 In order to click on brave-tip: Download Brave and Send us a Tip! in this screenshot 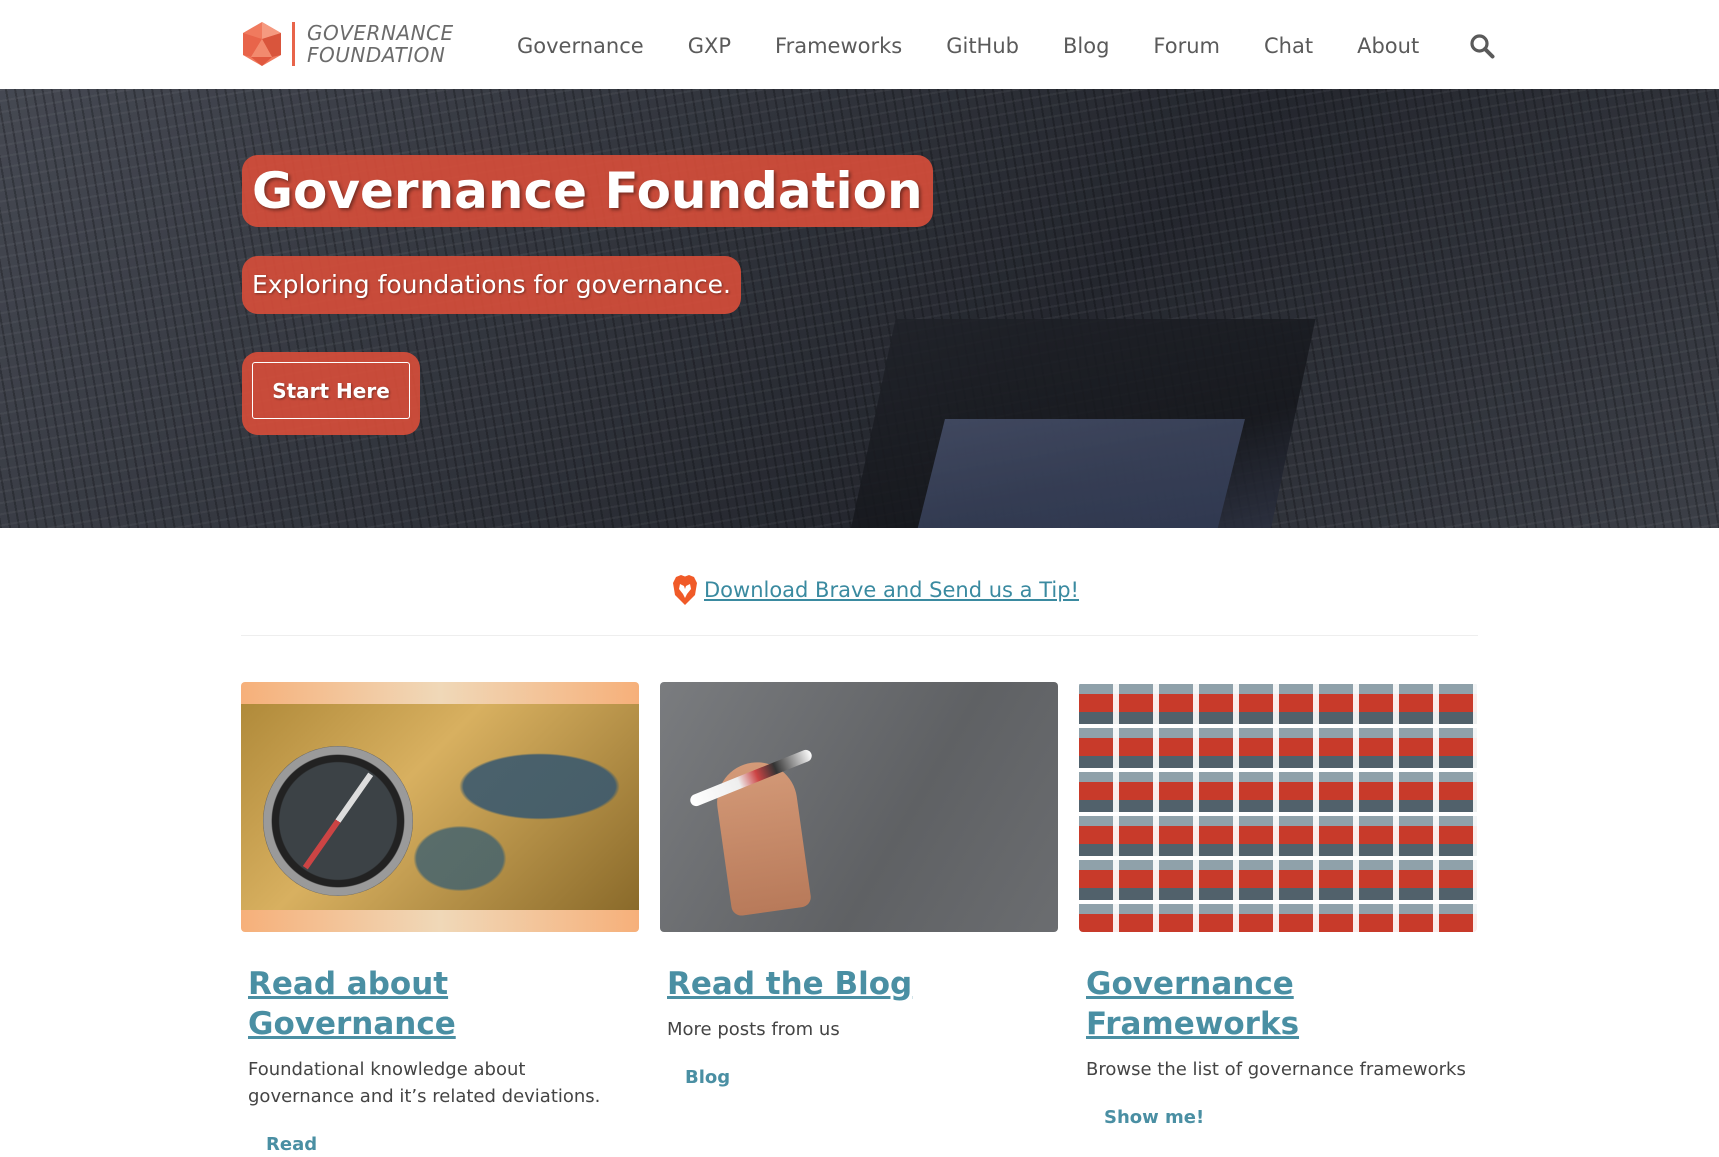, I will do `click(875, 590)`.